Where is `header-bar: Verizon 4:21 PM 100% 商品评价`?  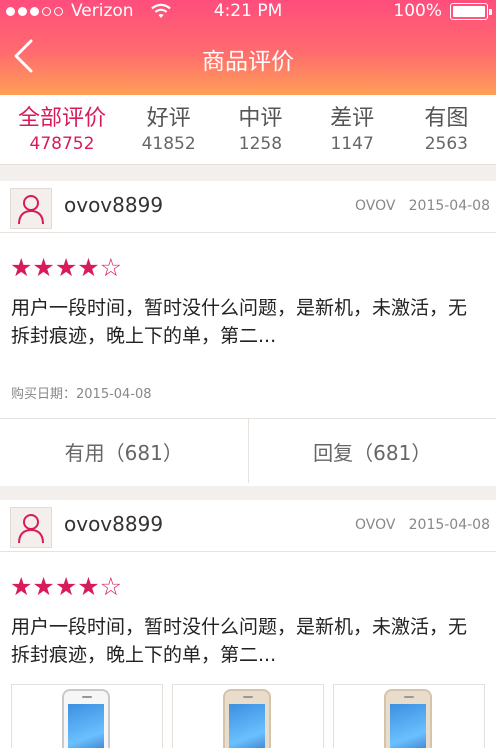 header-bar: Verizon 4:21 PM 100% 商品评价 is located at coordinates (248, 47).